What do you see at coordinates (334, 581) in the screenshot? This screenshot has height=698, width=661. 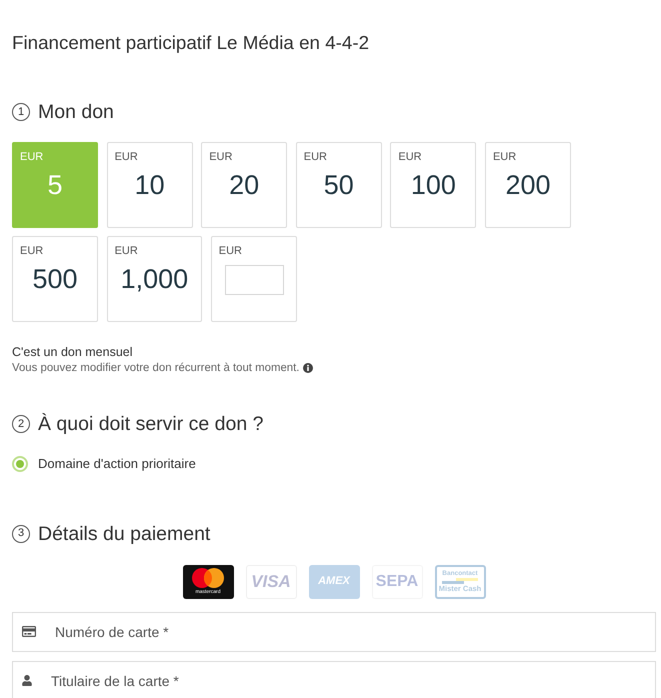 I see `logo-text: AMEX` at bounding box center [334, 581].